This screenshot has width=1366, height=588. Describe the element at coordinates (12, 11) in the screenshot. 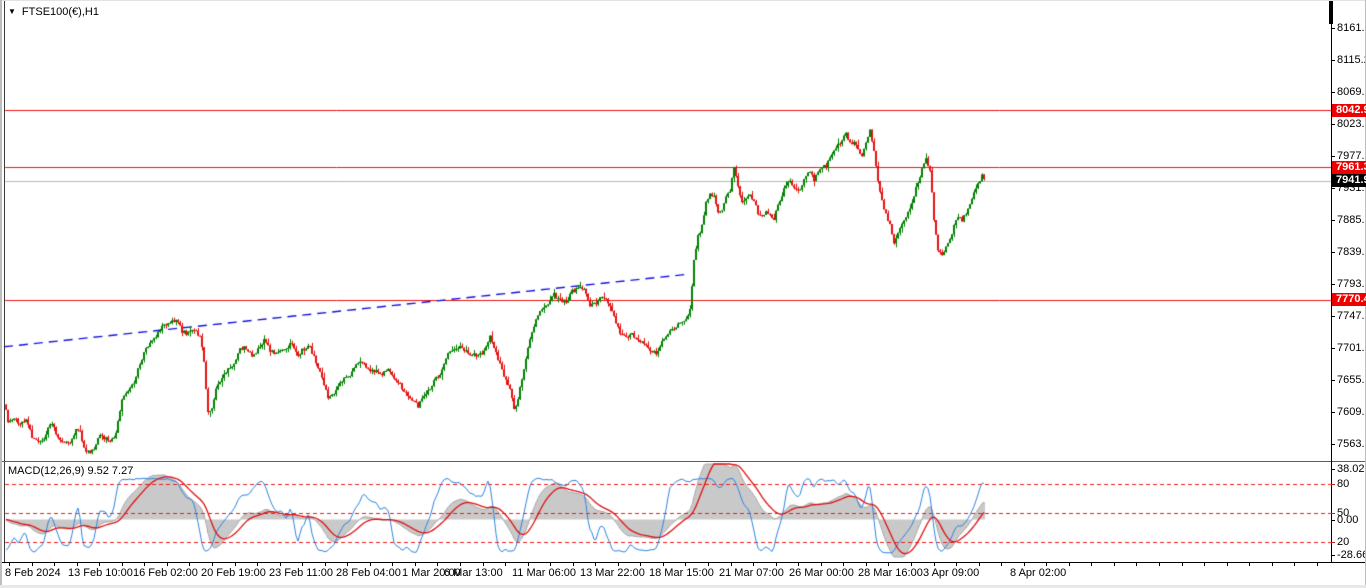

I see `chevron-down-icon: ▼` at that location.